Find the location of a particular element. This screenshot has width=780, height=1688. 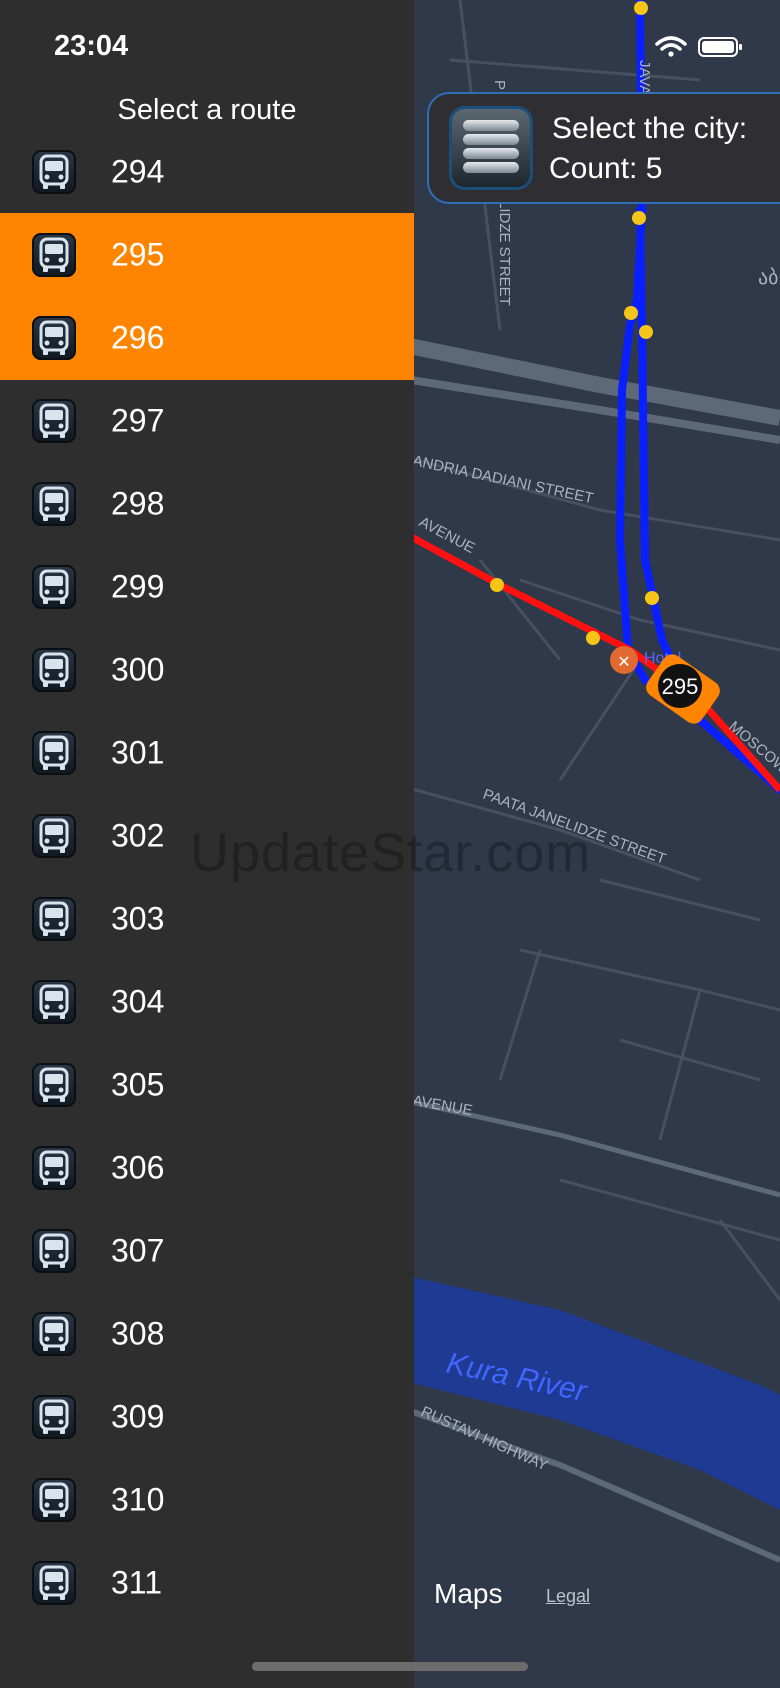

restaurant-poi-icon: ✕ is located at coordinates (624, 660).